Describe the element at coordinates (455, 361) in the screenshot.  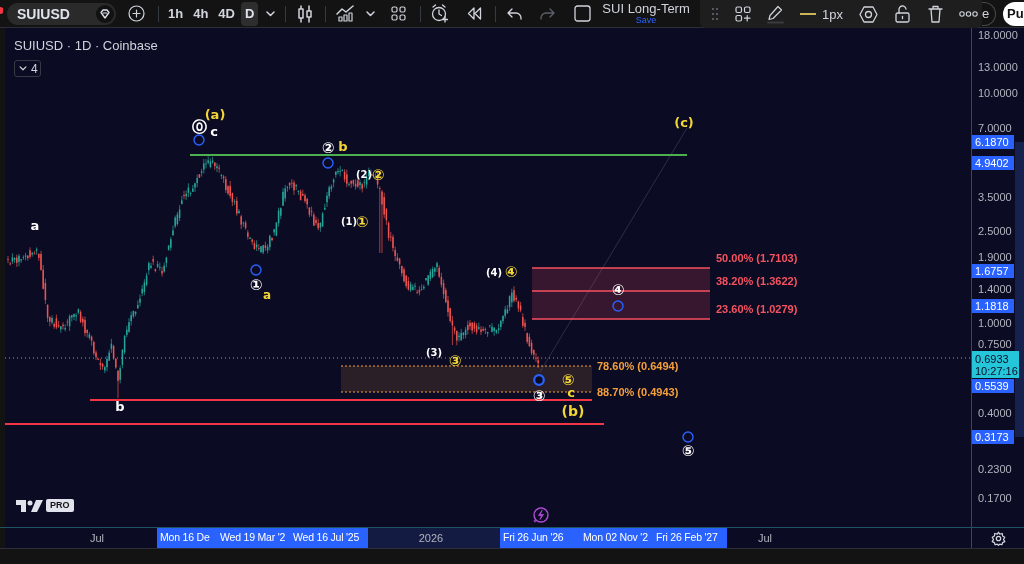
I see `wave-label: ③` at that location.